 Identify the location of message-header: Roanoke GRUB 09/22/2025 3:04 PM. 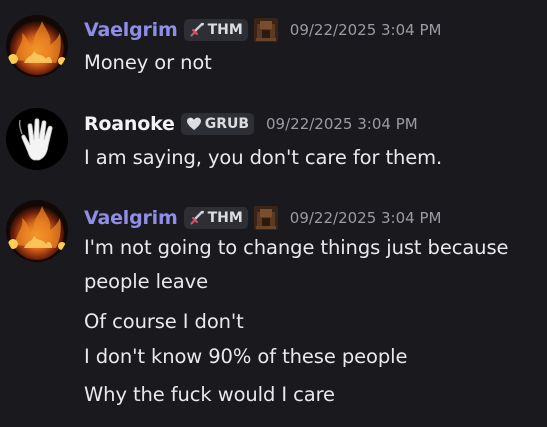
(251, 124).